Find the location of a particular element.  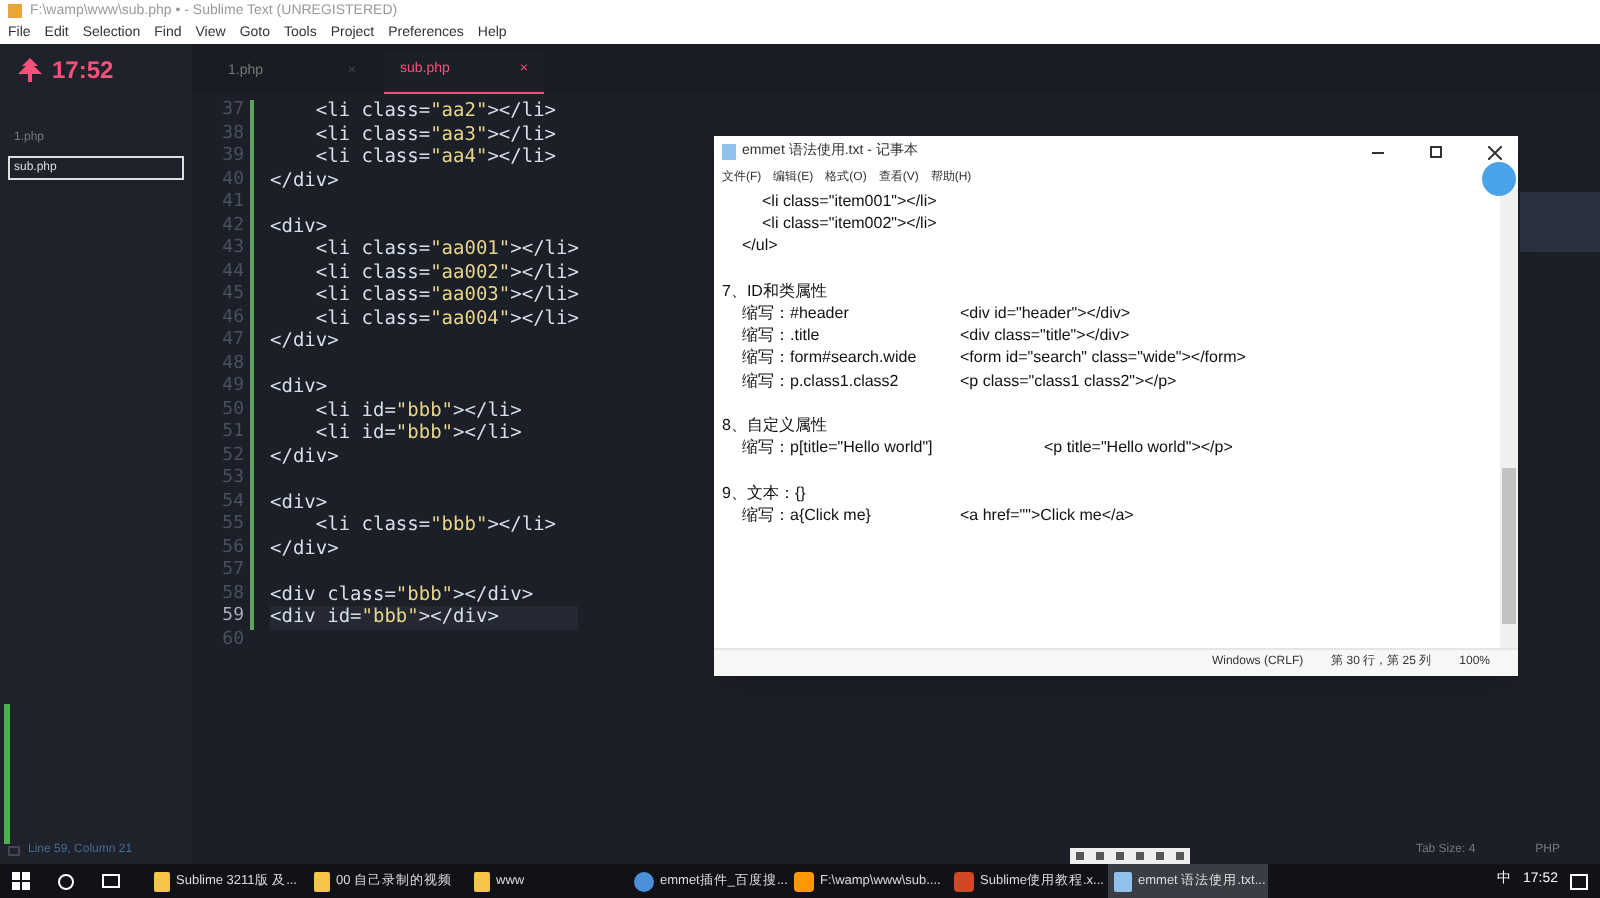

expansion-text: <p class="class1 class2"></p> is located at coordinates (1068, 380).